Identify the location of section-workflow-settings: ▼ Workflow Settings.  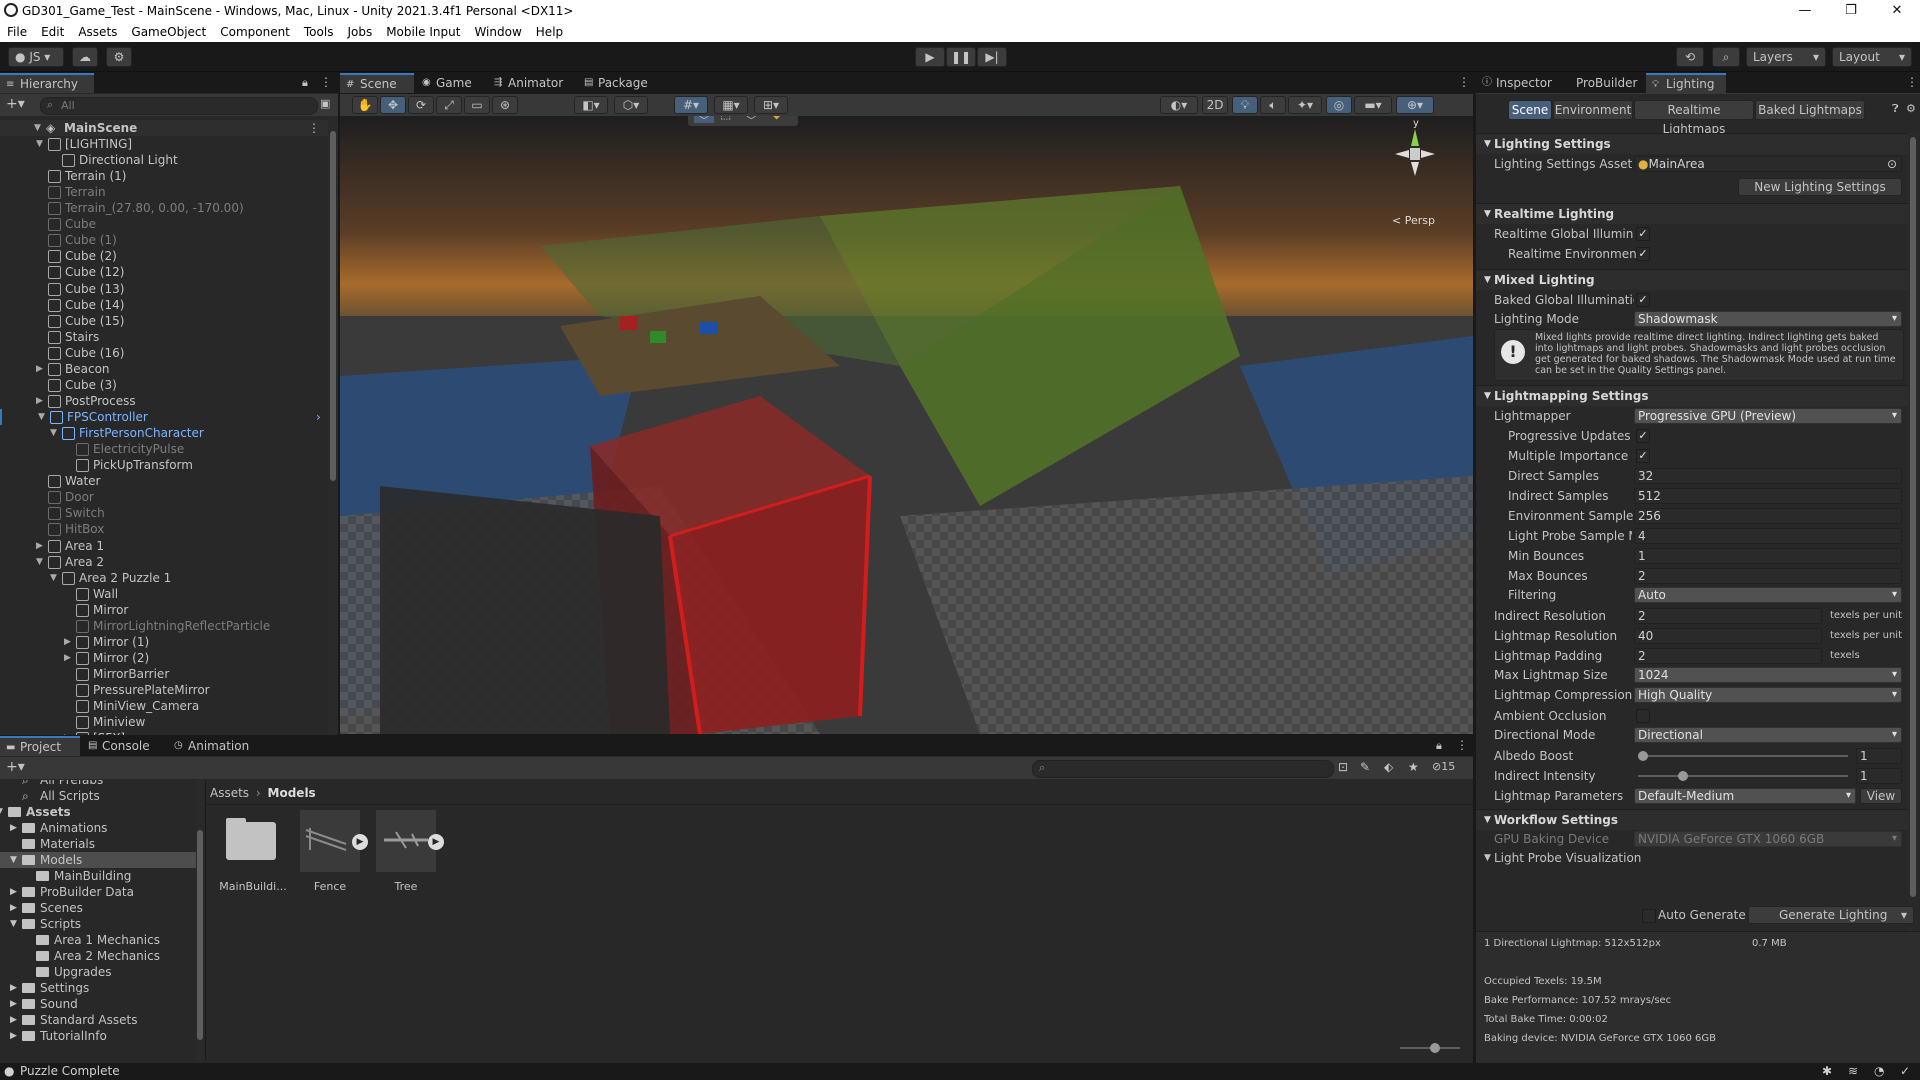
(1692, 819).